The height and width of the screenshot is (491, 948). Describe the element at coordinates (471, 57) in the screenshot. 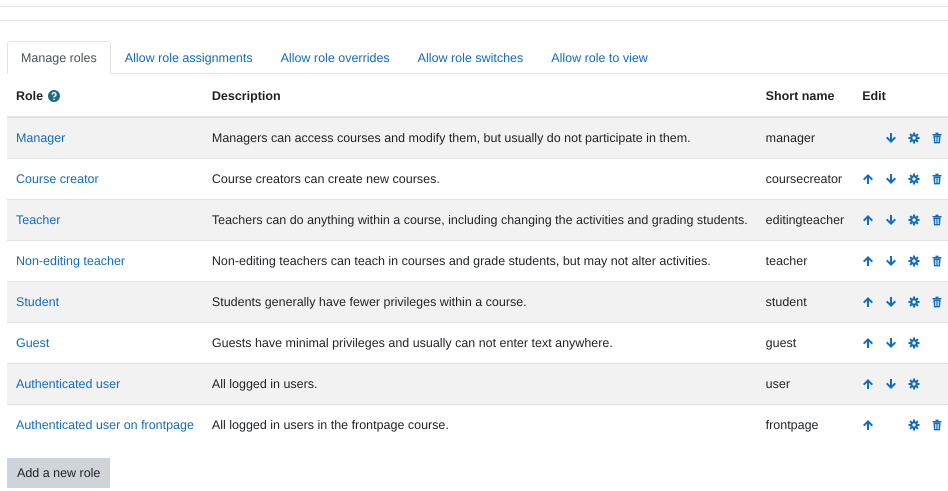

I see `tab: Allow role switches` at that location.